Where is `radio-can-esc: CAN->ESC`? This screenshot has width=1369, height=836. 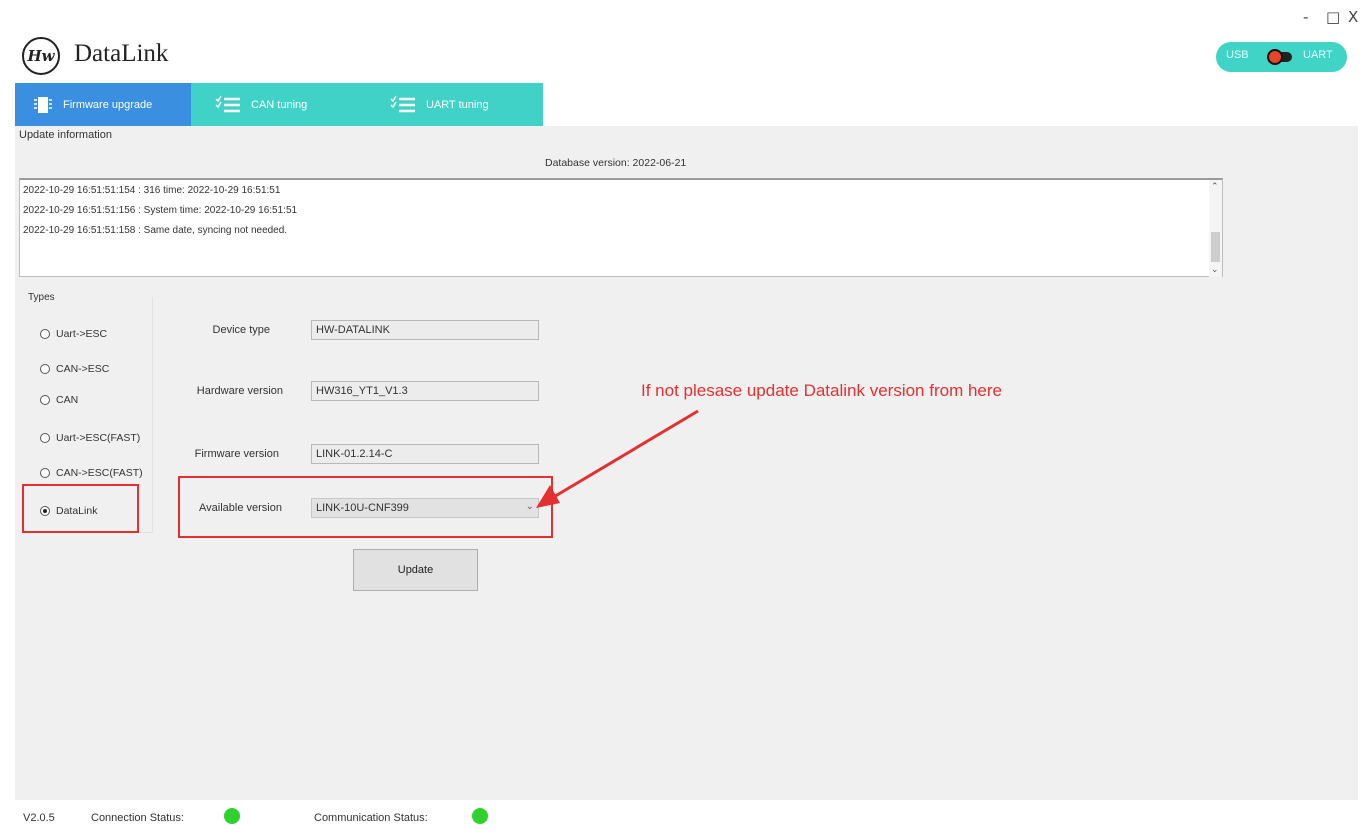 radio-can-esc: CAN->ESC is located at coordinates (74, 369).